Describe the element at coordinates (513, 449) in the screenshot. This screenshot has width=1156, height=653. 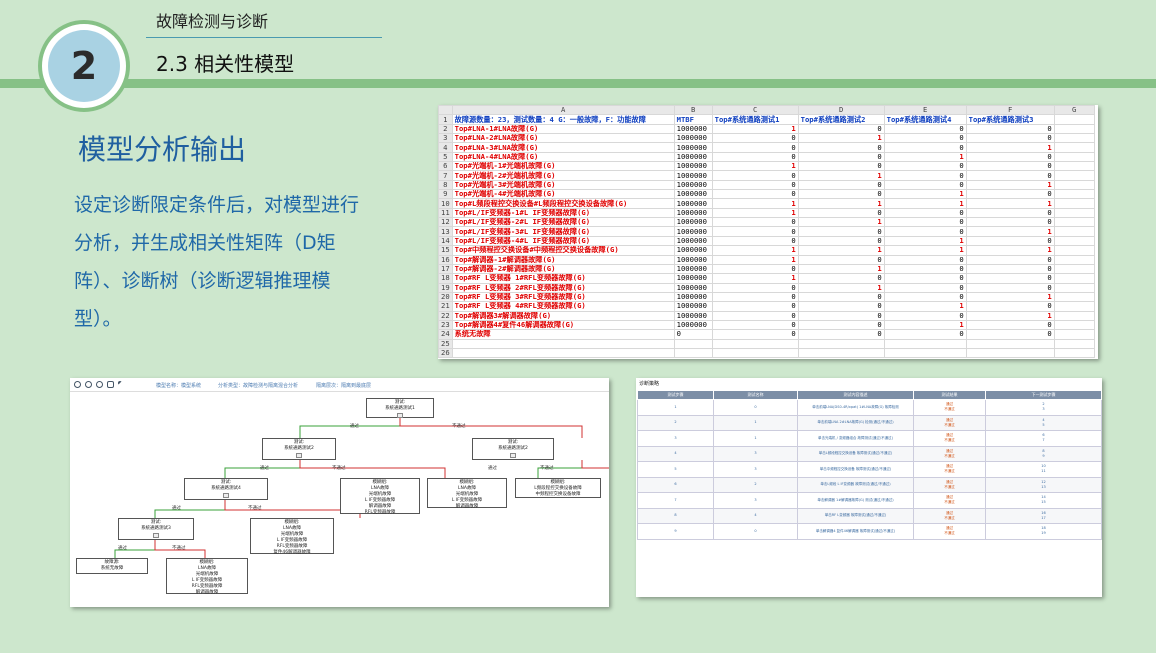
I see `tree-node-test2-right: 测试: 系统通路测试2` at that location.